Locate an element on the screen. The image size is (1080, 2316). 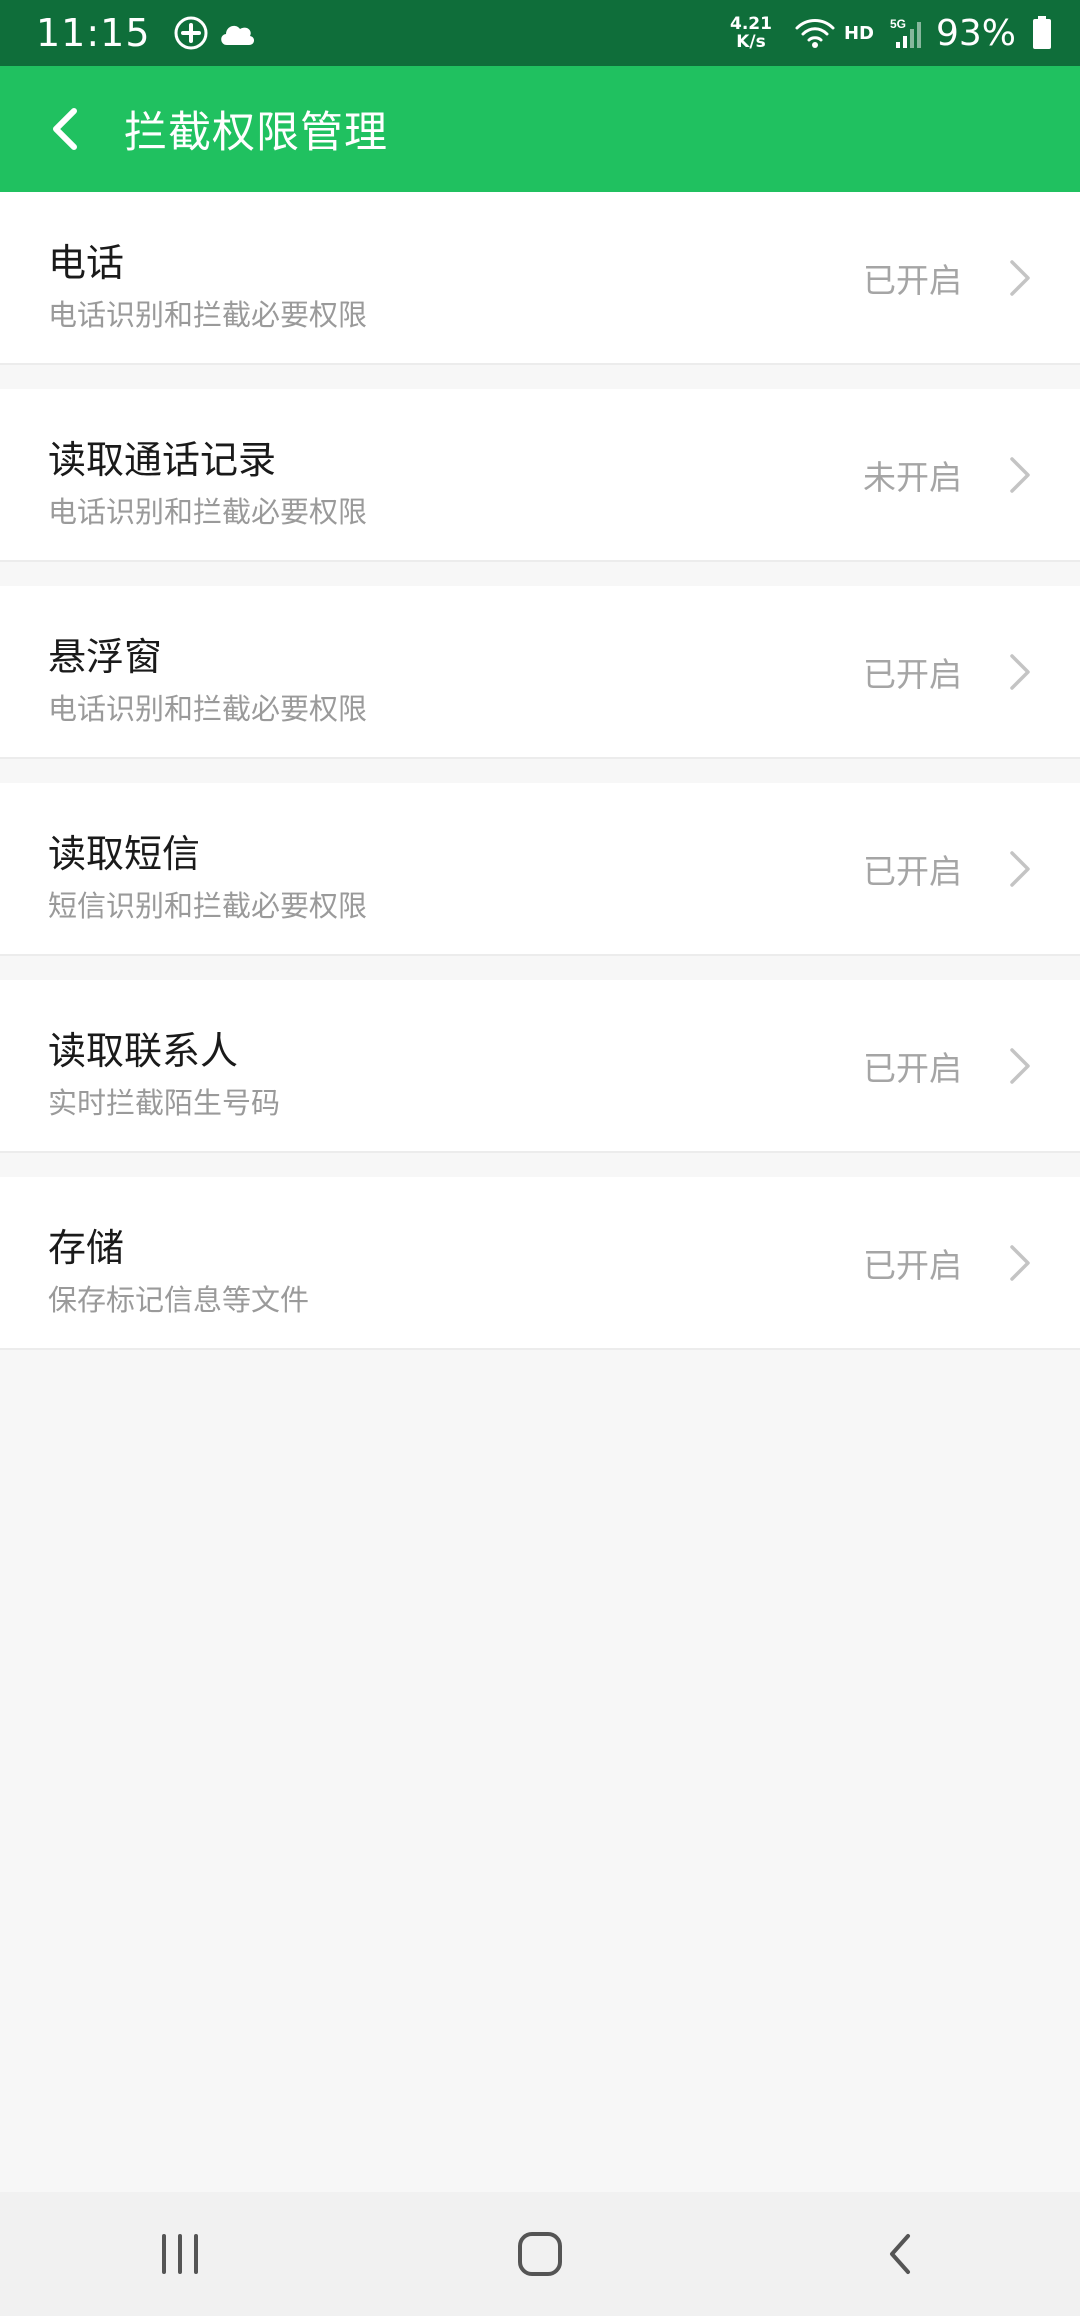
permission-title: 存储 is located at coordinates (86, 1248).